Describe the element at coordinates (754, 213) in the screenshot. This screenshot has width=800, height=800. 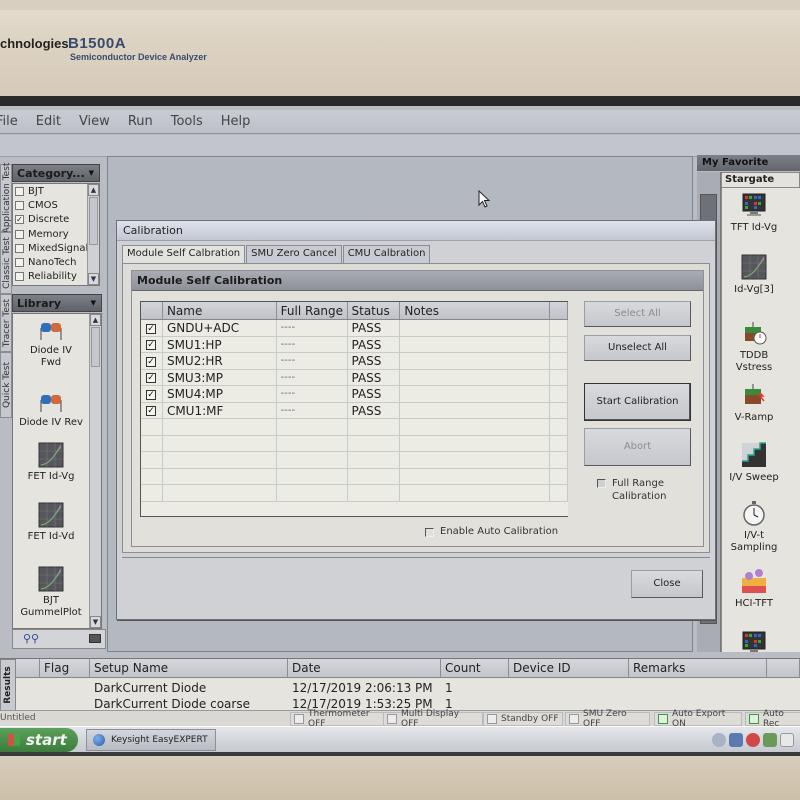
I see `favorite-item: TFT Id-Vg` at that location.